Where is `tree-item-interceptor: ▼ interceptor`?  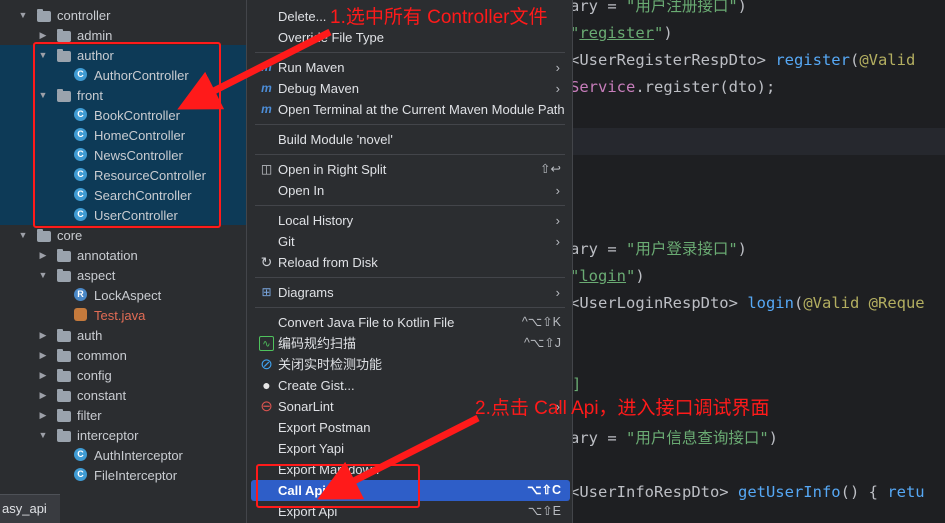 tree-item-interceptor: ▼ interceptor is located at coordinates (123, 435).